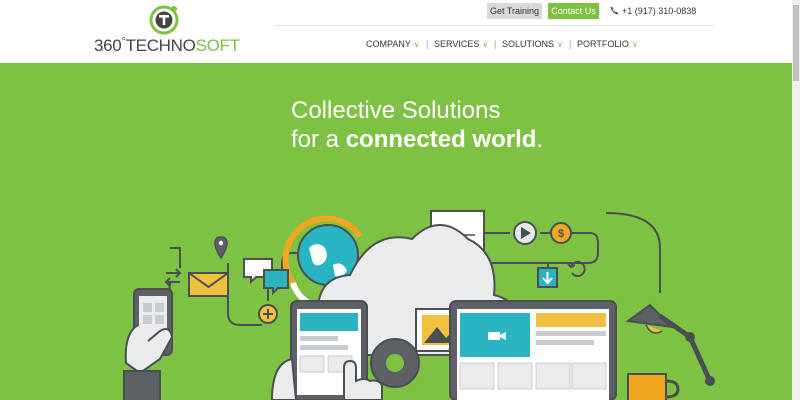 The image size is (800, 400). What do you see at coordinates (525, 233) in the screenshot?
I see `play-icon` at bounding box center [525, 233].